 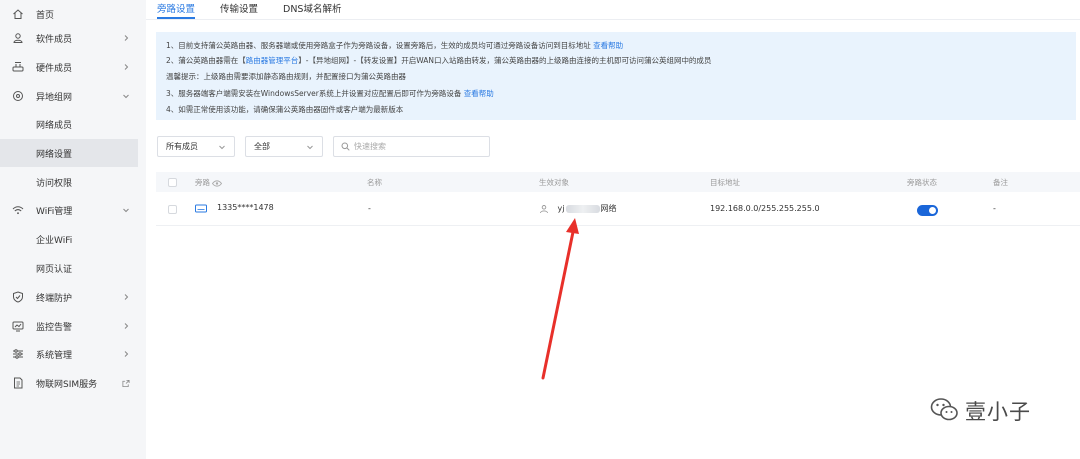 I want to click on sidebar-item-iot-sim: 物联网SIM服务, so click(x=73, y=383).